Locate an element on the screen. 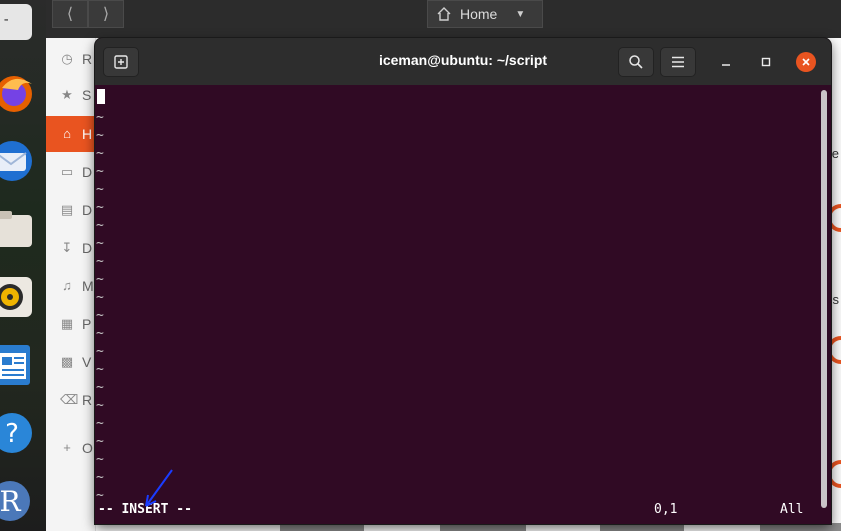 This screenshot has width=841, height=531. sidebar-item-recent: ◷ R is located at coordinates (71, 59).